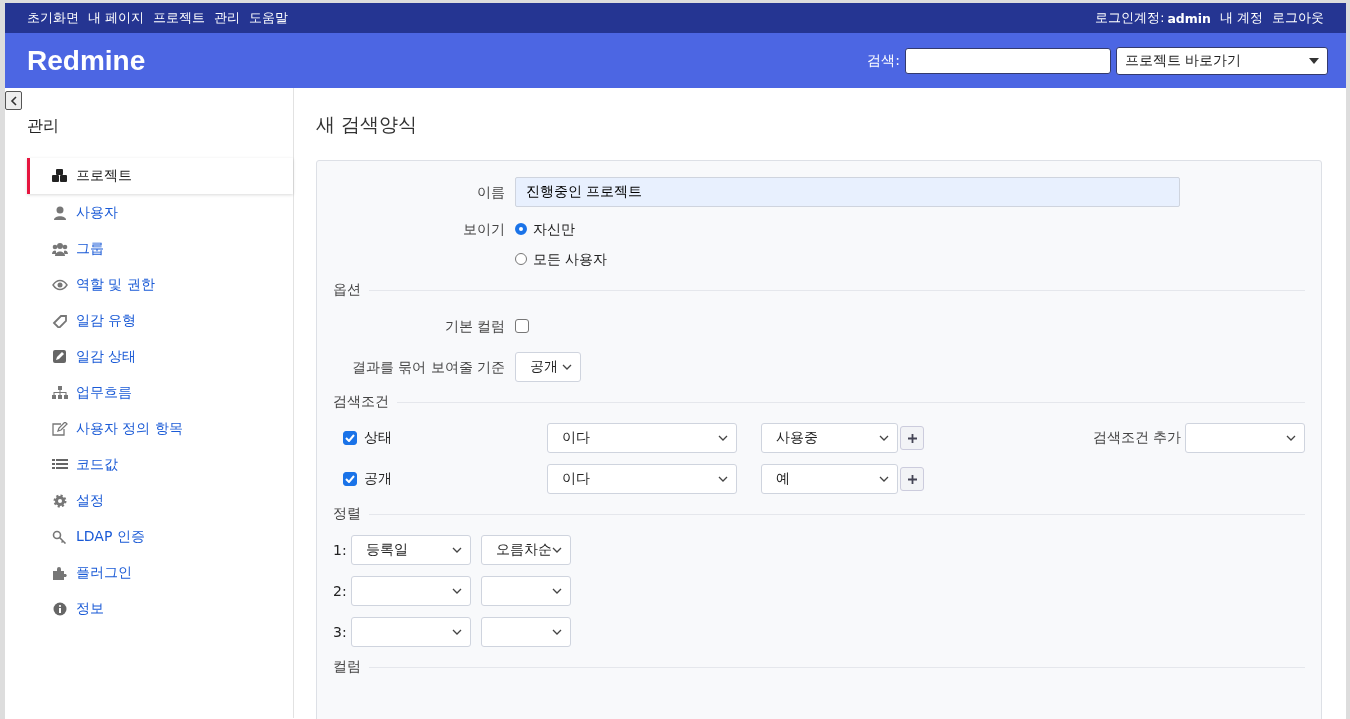  Describe the element at coordinates (160, 501) in the screenshot. I see `sidebar-item: 설정` at that location.